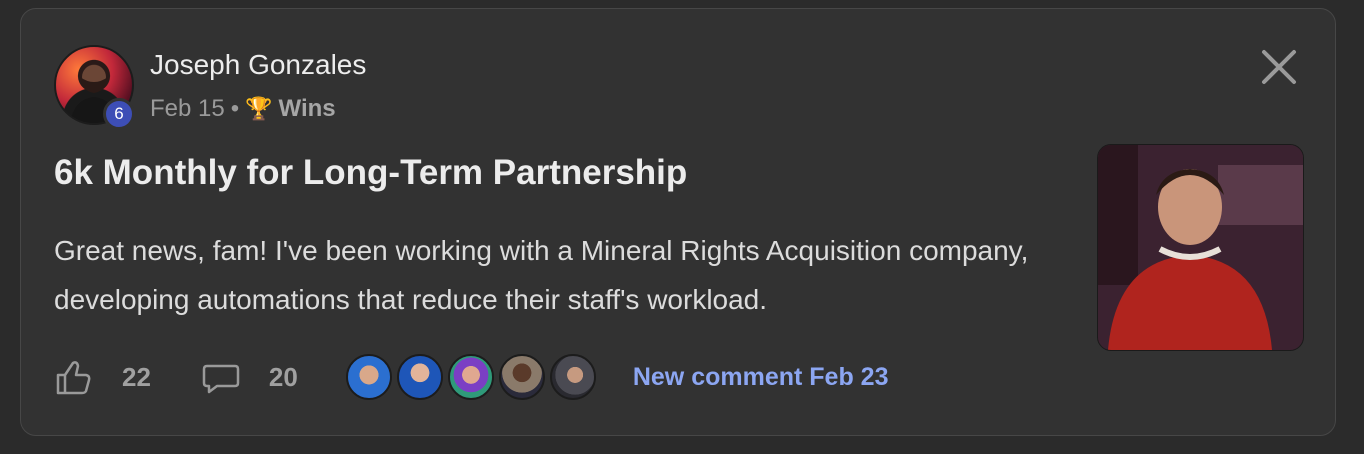 The width and height of the screenshot is (1364, 454). What do you see at coordinates (187, 108) in the screenshot?
I see `post-date: Feb 15` at bounding box center [187, 108].